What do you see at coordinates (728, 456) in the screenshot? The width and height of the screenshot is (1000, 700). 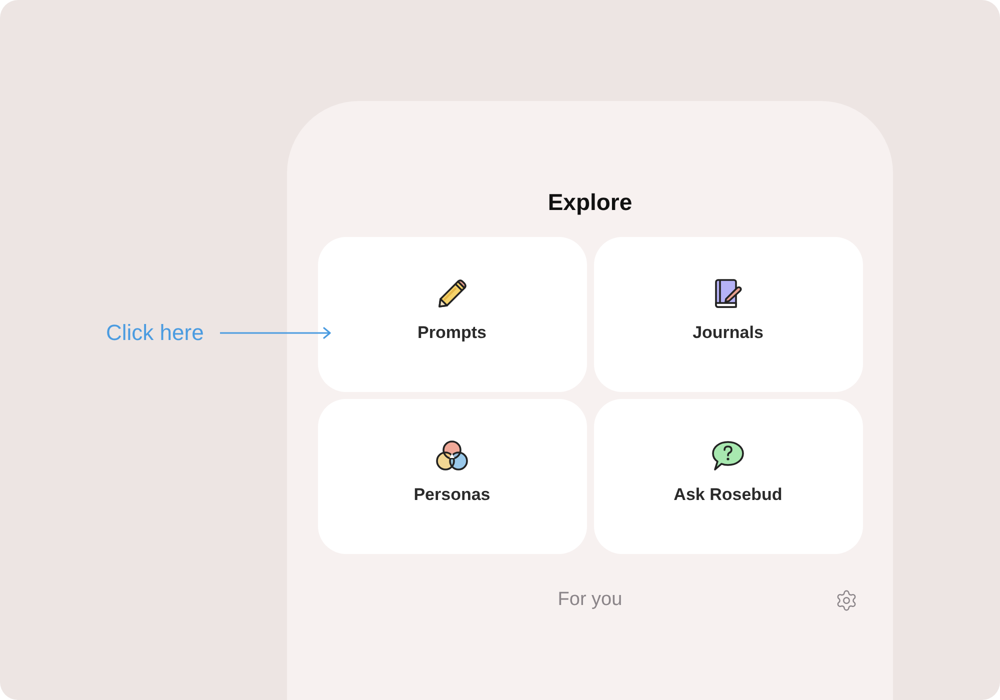 I see `question-bubble-icon` at bounding box center [728, 456].